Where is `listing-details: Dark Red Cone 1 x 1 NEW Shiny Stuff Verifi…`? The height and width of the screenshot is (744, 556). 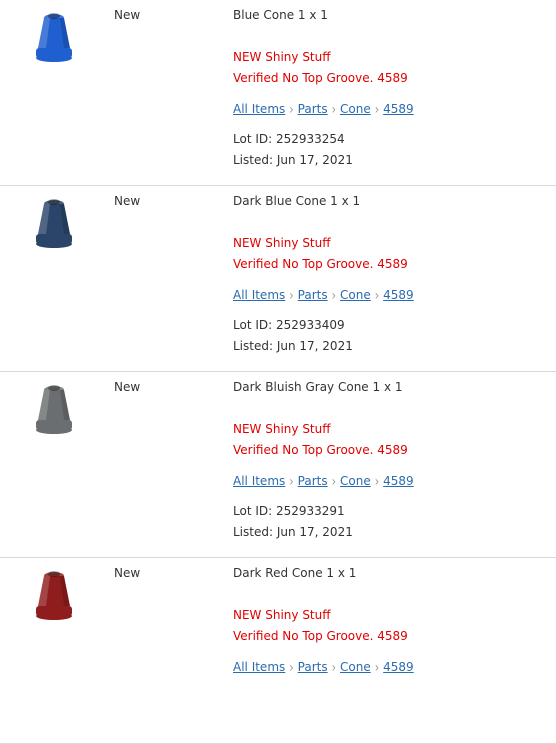
listing-details: Dark Red Cone 1 x 1 NEW Shiny Stuff Verifi… is located at coordinates (393, 621).